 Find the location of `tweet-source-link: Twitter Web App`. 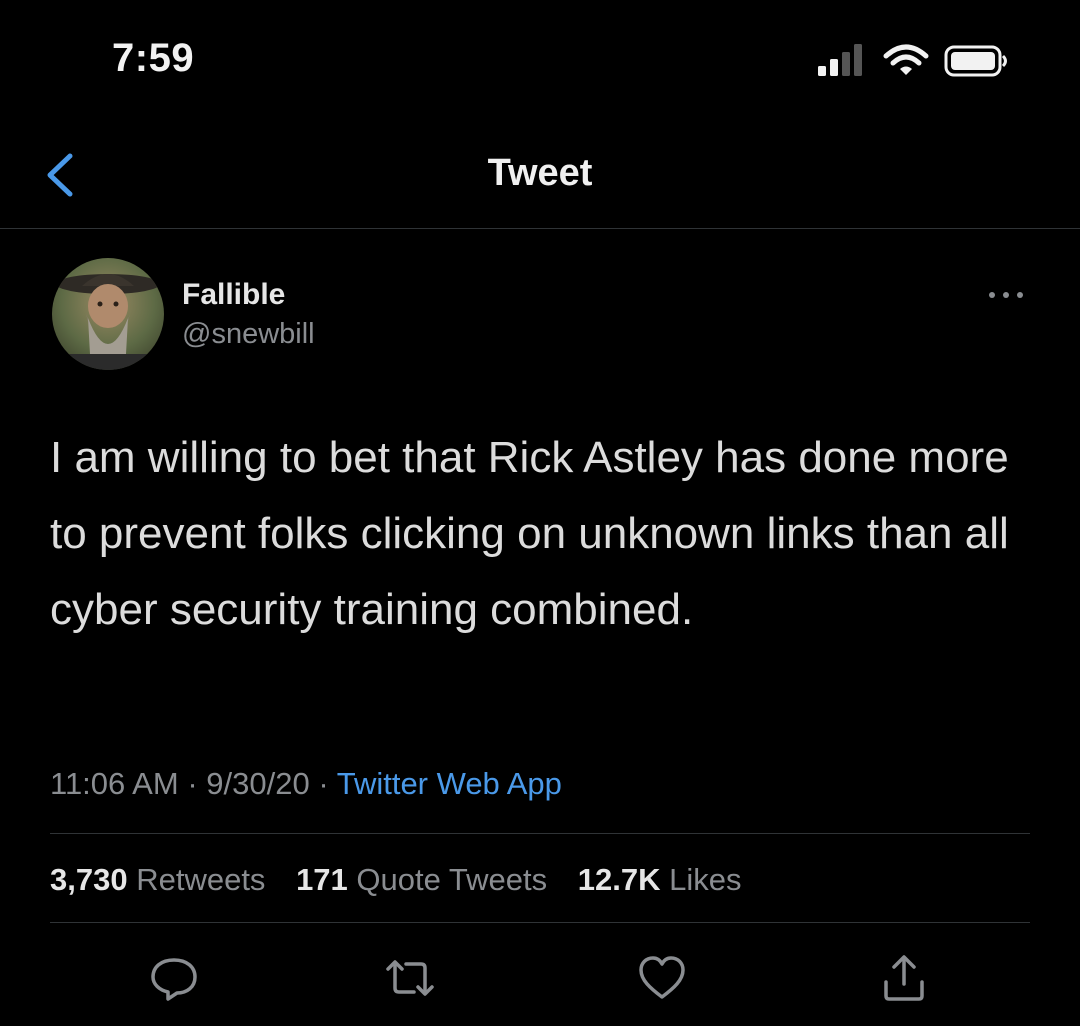

tweet-source-link: Twitter Web App is located at coordinates (449, 783).